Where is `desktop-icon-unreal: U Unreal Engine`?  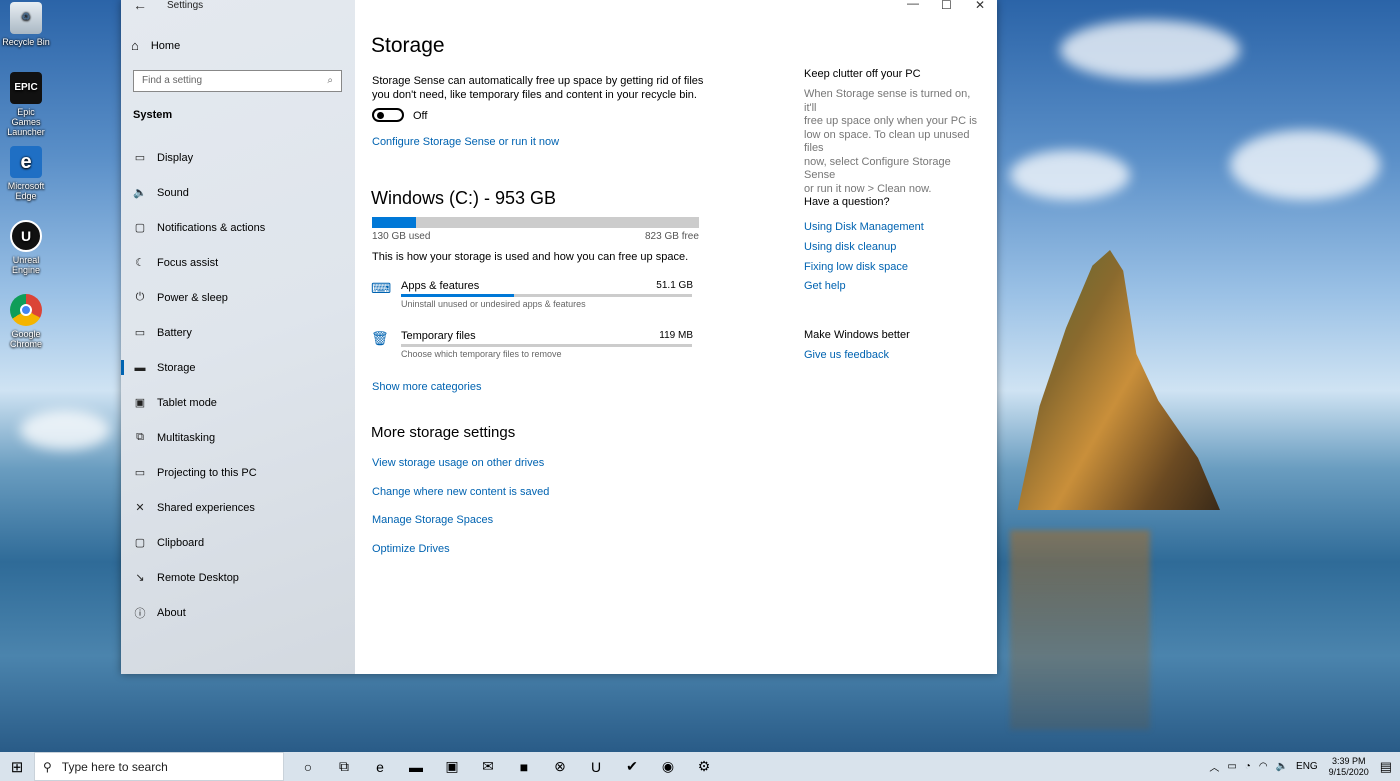 desktop-icon-unreal: U Unreal Engine is located at coordinates (26, 247).